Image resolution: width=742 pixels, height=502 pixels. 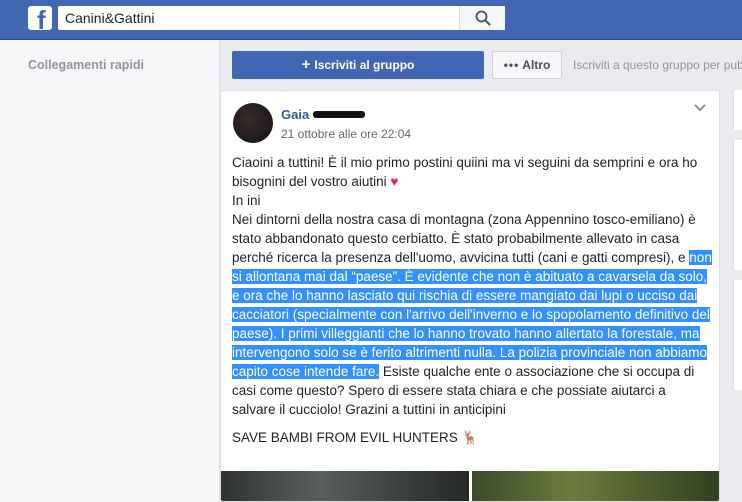 What do you see at coordinates (306, 64) in the screenshot?
I see `plus-icon: +` at bounding box center [306, 64].